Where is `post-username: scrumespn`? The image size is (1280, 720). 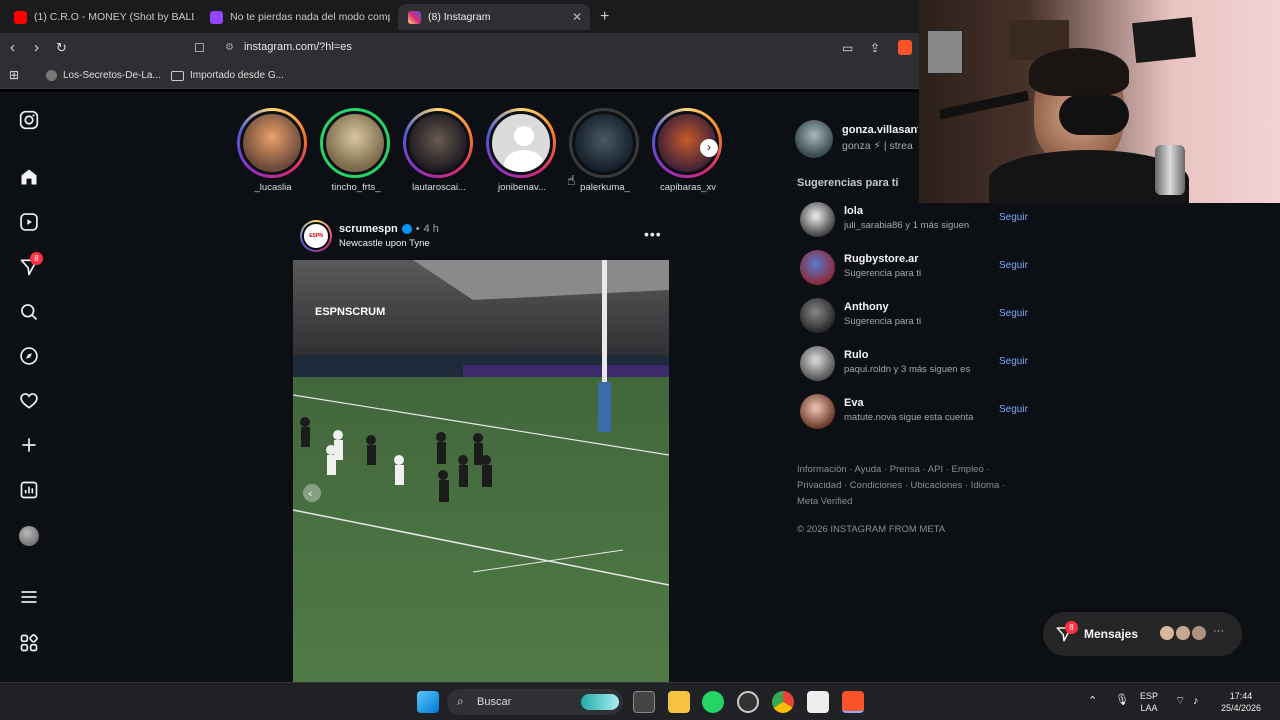
post-username: scrumespn is located at coordinates (368, 229).